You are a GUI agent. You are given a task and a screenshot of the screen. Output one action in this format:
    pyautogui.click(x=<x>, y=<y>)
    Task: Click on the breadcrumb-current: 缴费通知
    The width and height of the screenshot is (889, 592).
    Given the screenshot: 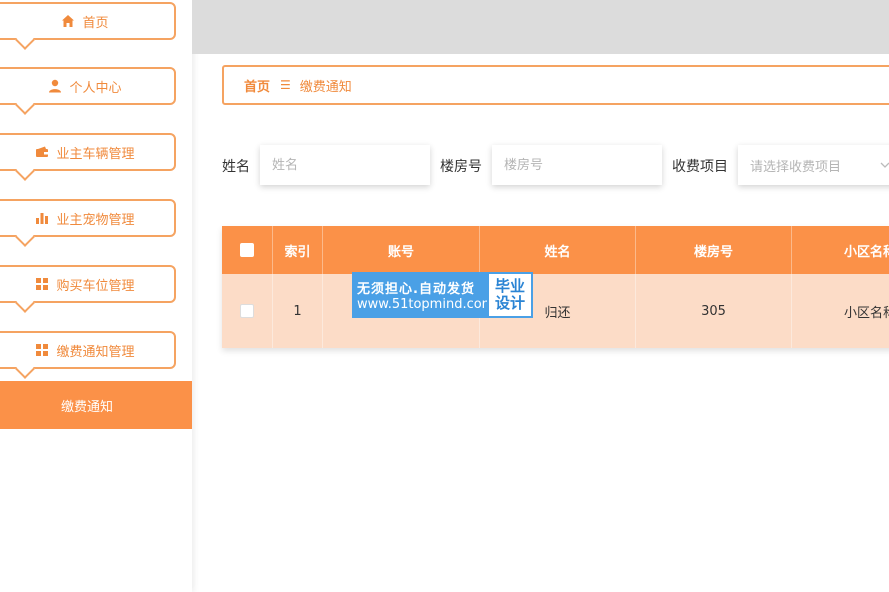 What is the action you would take?
    pyautogui.click(x=325, y=87)
    